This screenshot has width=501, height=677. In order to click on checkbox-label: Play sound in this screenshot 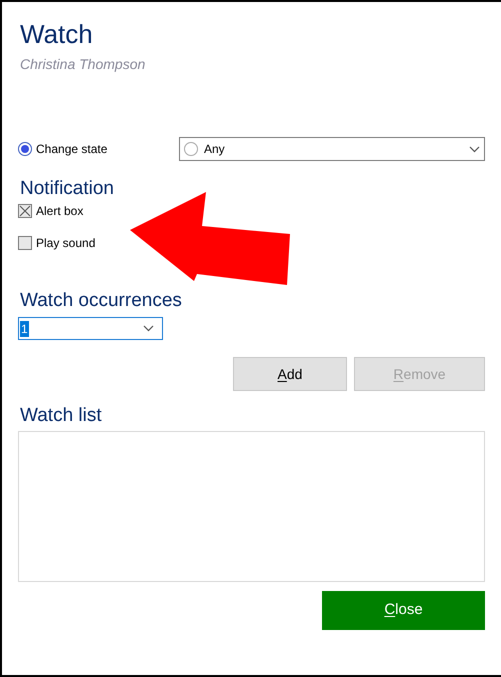, I will do `click(66, 243)`.